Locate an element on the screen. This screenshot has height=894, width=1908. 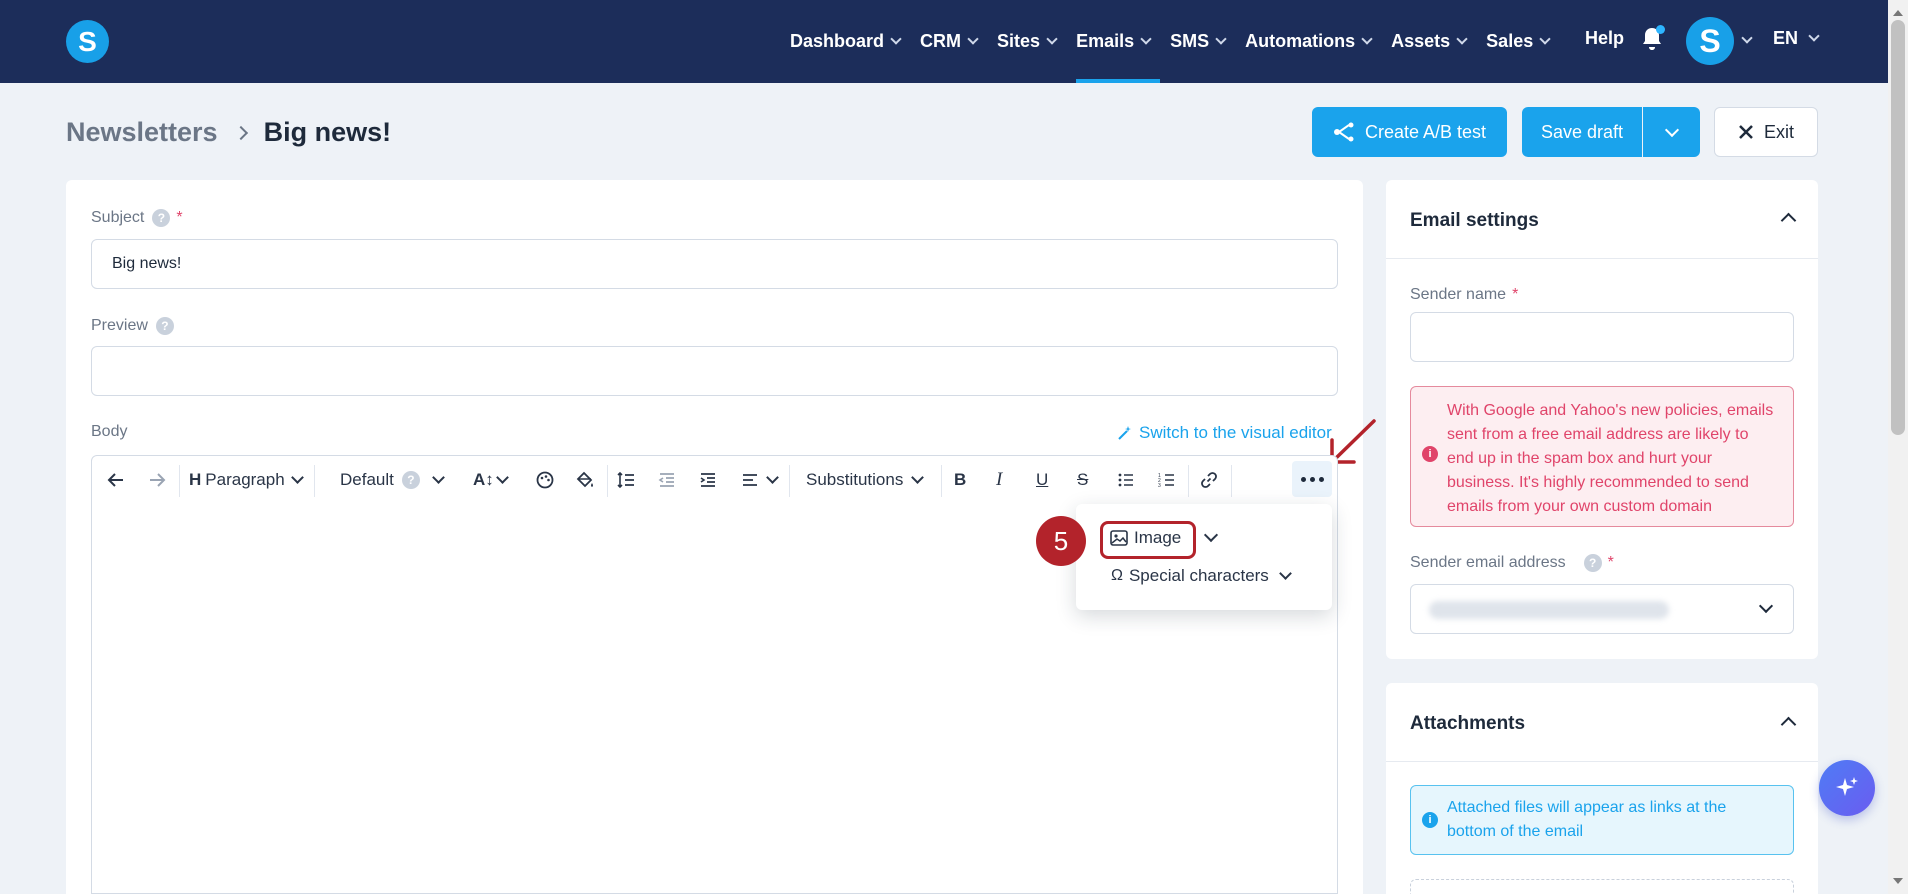
nav-item-dashboard: Dashboard is located at coordinates (846, 41).